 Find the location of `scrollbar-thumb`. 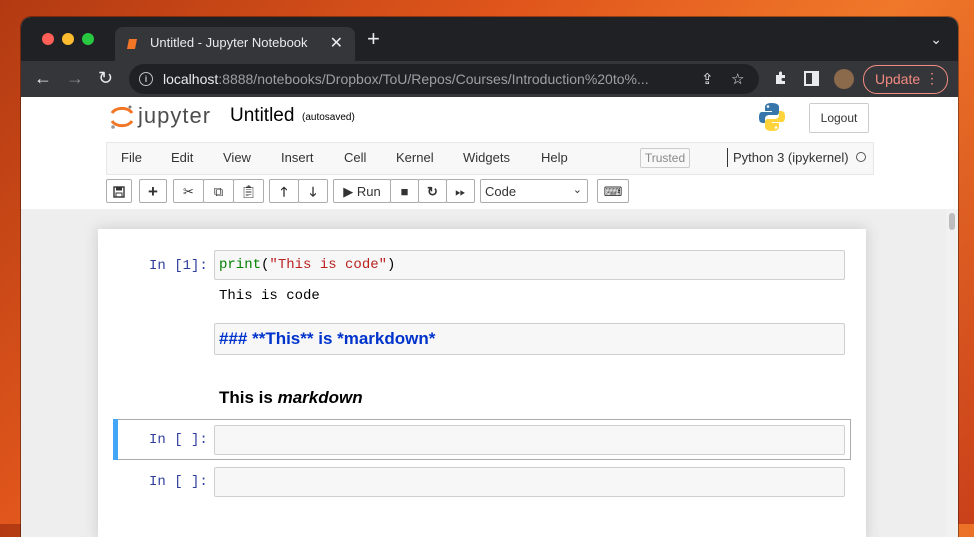

scrollbar-thumb is located at coordinates (952, 221).